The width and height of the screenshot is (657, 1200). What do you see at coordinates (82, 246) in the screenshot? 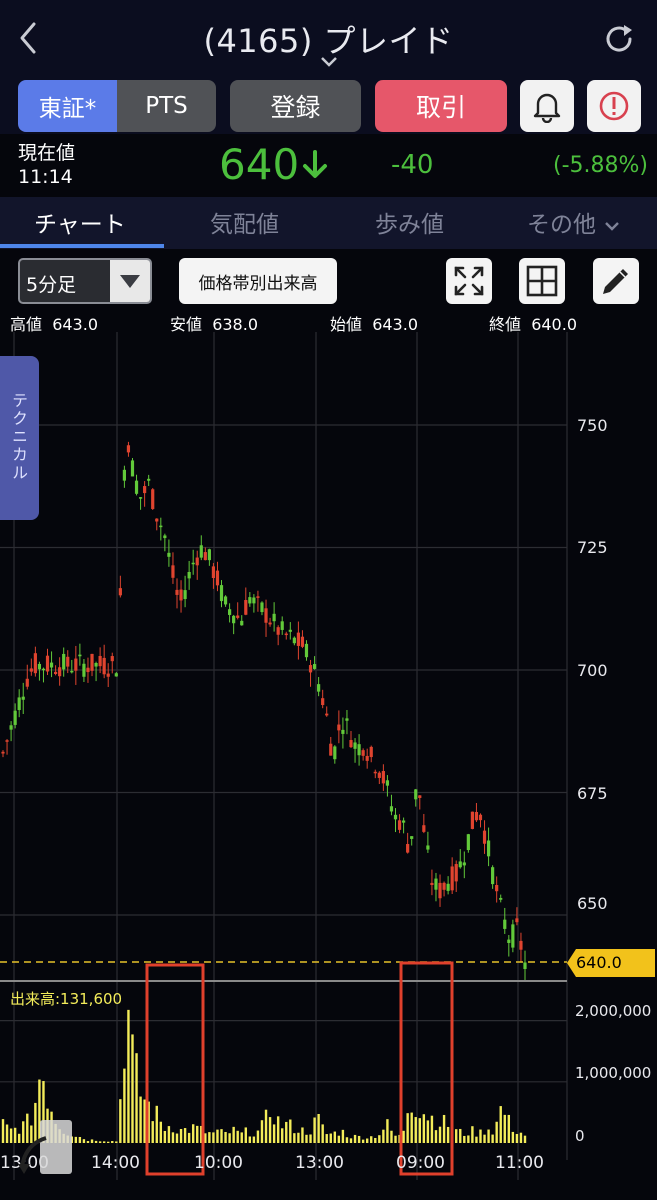
I see `active-tab-indicator` at bounding box center [82, 246].